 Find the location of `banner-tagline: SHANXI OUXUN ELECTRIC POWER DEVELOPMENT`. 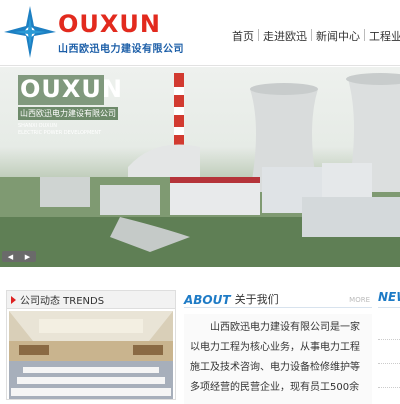

banner-tagline: SHANXI OUXUN ELECTRIC POWER DEVELOPMENT is located at coordinates (59, 130).